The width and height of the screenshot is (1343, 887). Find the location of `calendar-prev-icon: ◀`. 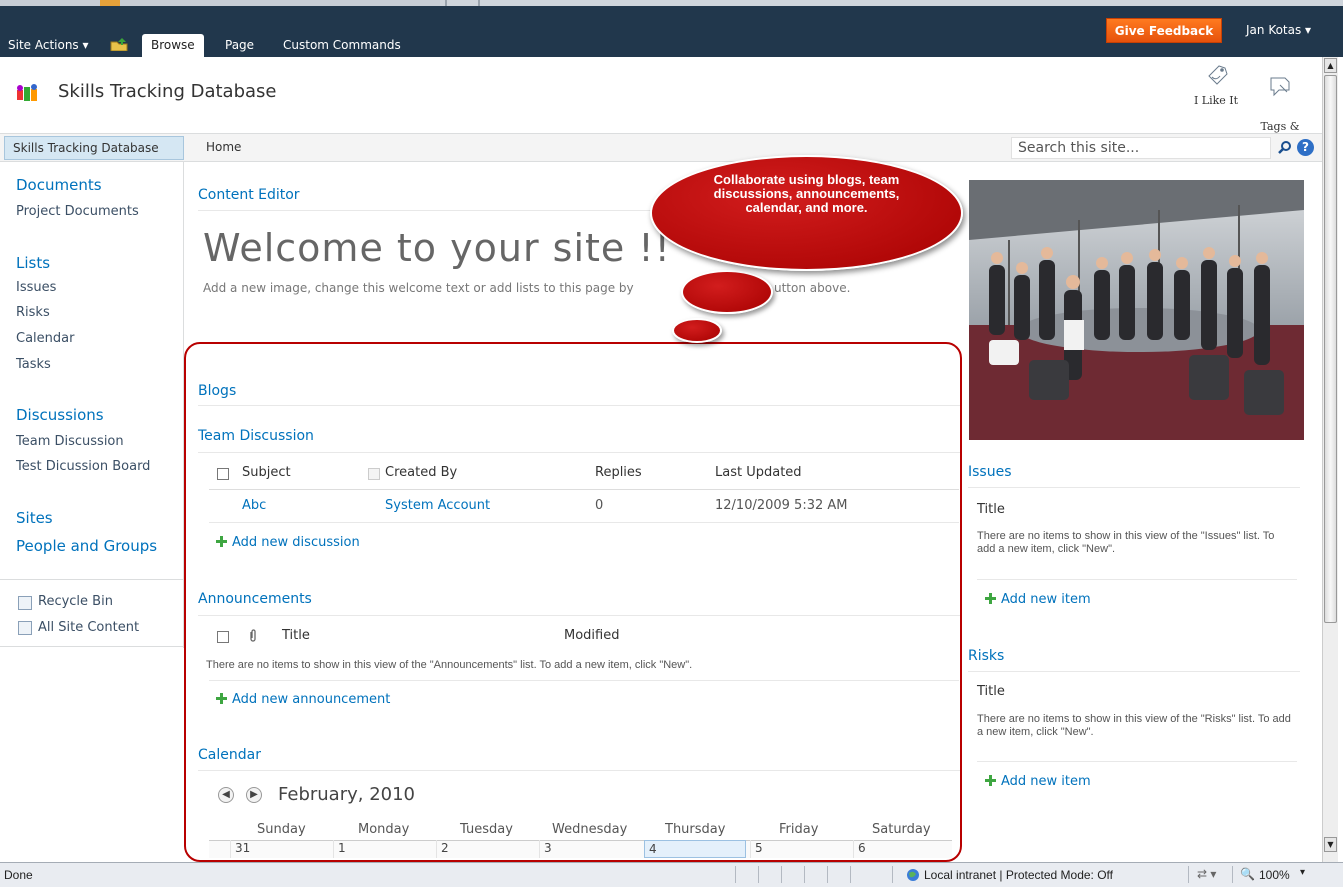

calendar-prev-icon: ◀ is located at coordinates (226, 795).